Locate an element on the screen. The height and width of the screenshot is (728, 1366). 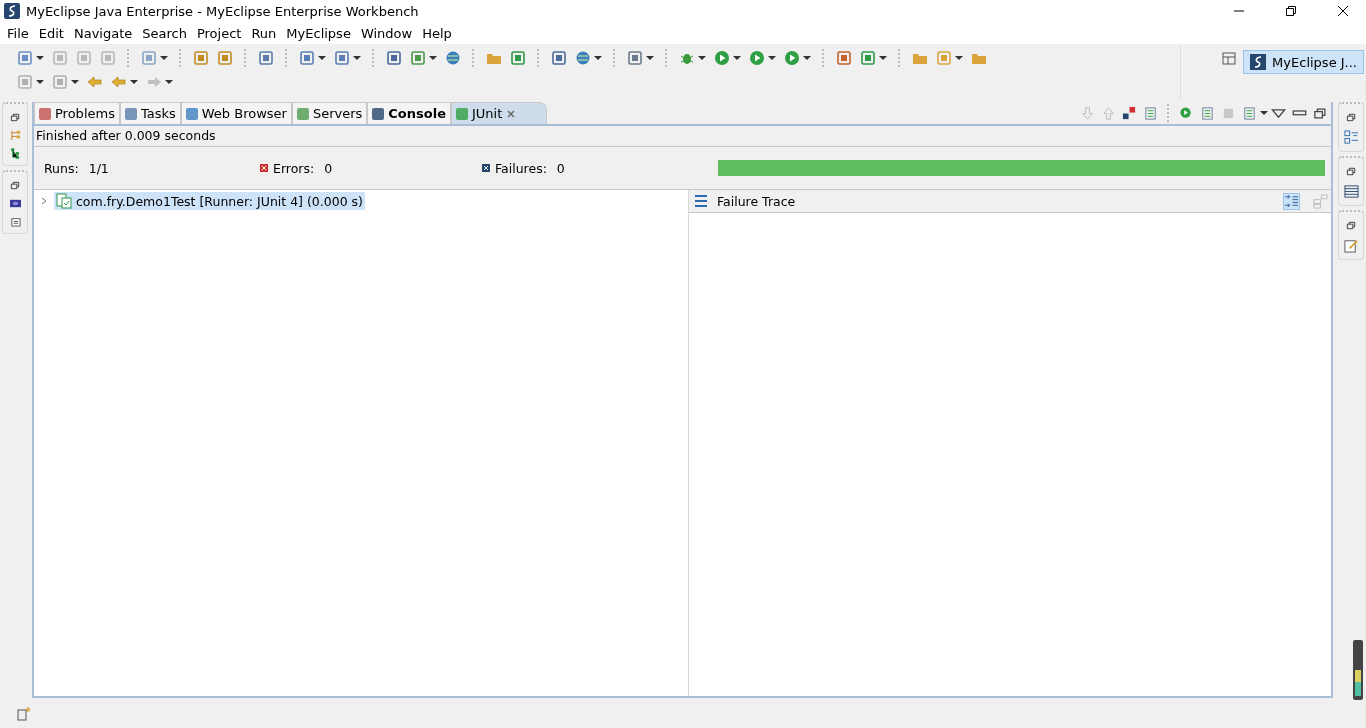
test-suite-icon is located at coordinates (64, 201).